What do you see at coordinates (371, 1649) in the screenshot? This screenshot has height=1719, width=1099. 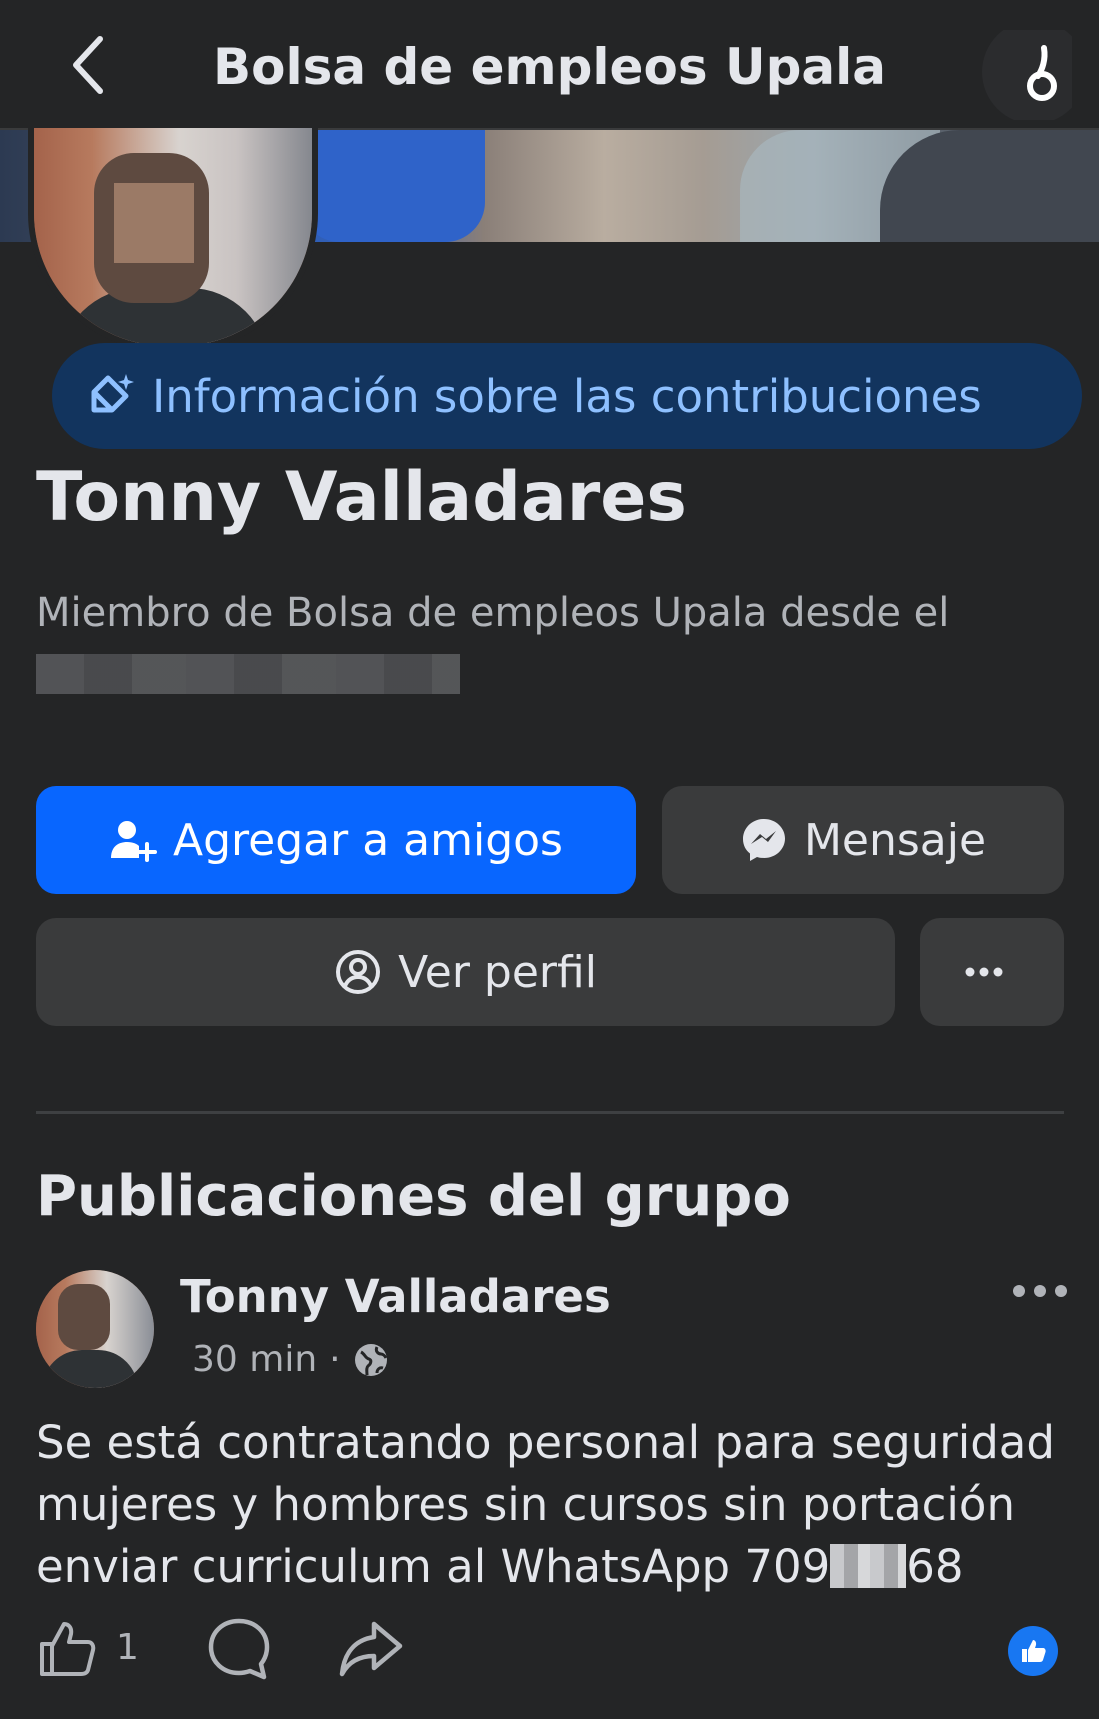 I see `share-icon` at bounding box center [371, 1649].